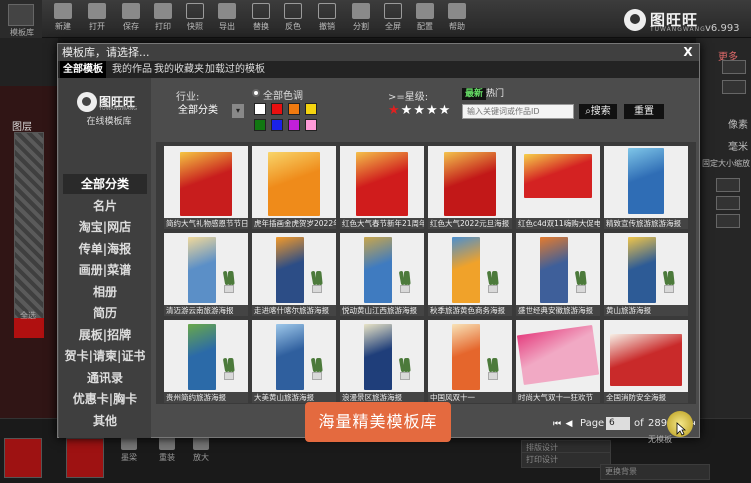 This screenshot has width=751, height=483. I want to click on category-item: 简历, so click(105, 313).